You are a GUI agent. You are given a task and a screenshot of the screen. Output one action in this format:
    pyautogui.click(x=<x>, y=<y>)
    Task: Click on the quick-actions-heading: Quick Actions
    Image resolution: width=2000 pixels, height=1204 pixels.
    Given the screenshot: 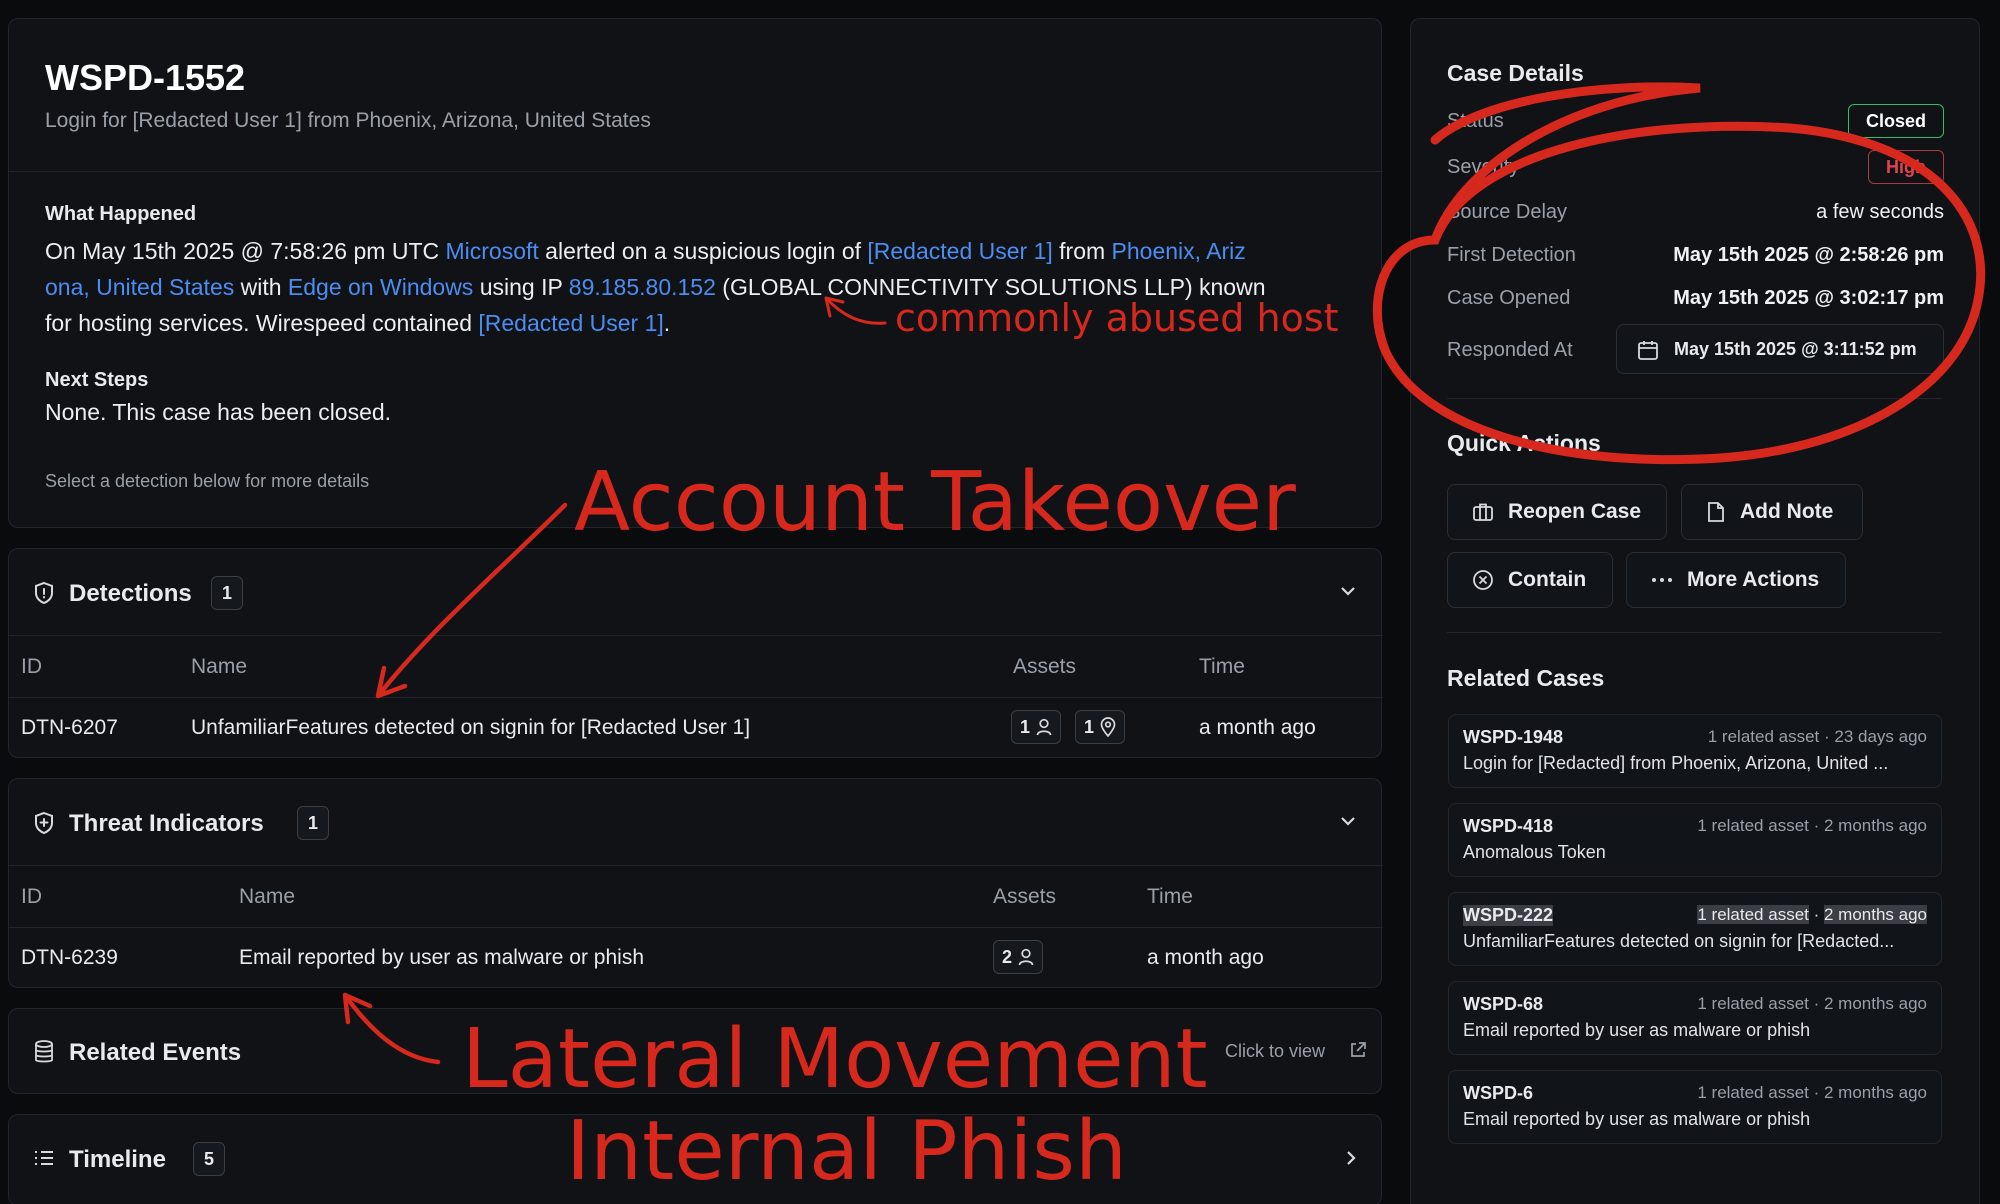 What is the action you would take?
    pyautogui.click(x=1524, y=443)
    